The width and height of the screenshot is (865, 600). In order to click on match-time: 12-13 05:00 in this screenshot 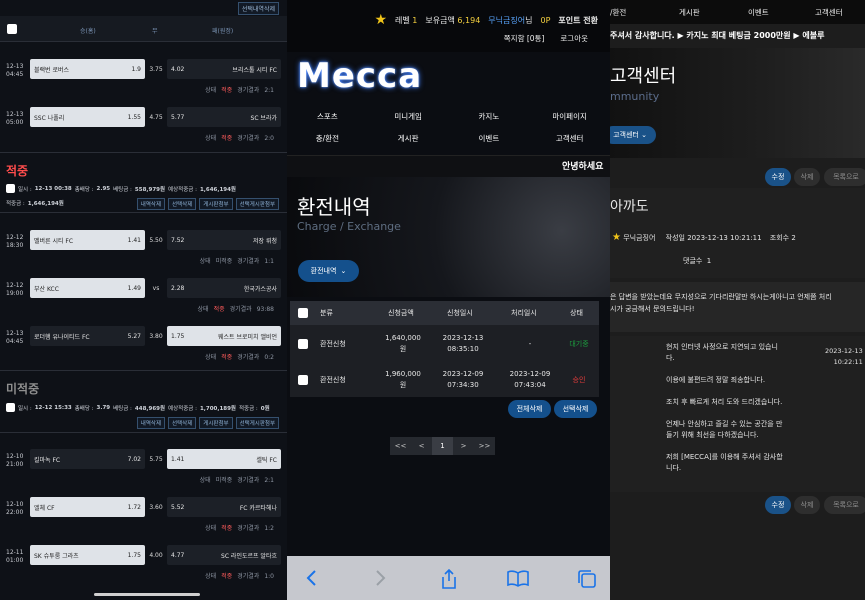, I will do `click(15, 118)`.